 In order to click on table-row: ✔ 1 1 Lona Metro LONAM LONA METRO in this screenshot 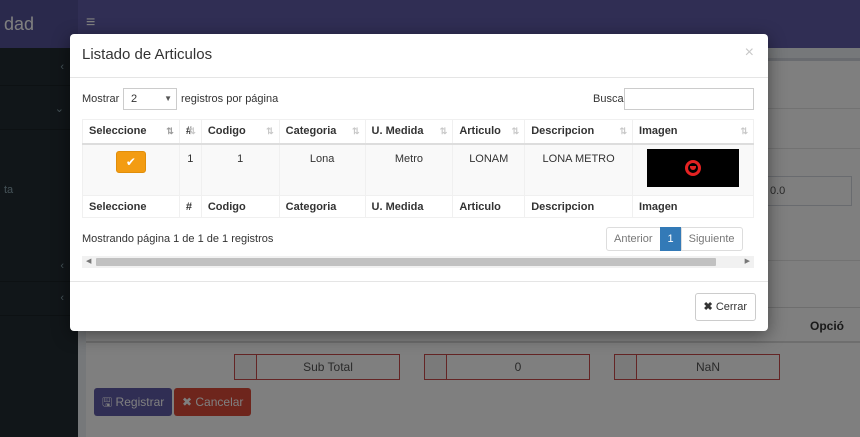, I will do `click(418, 169)`.